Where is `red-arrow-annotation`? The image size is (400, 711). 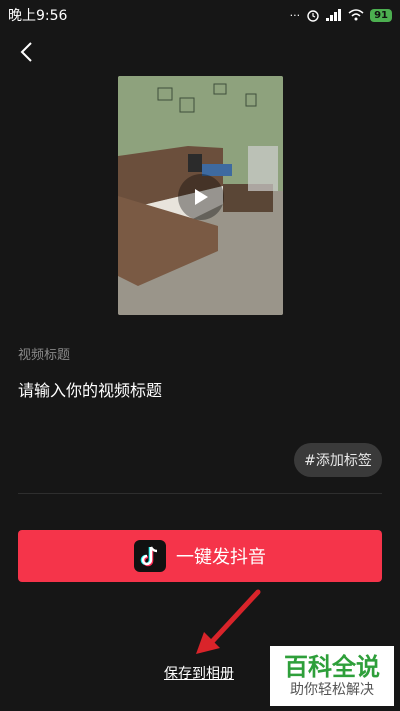
red-arrow-annotation is located at coordinates (228, 621).